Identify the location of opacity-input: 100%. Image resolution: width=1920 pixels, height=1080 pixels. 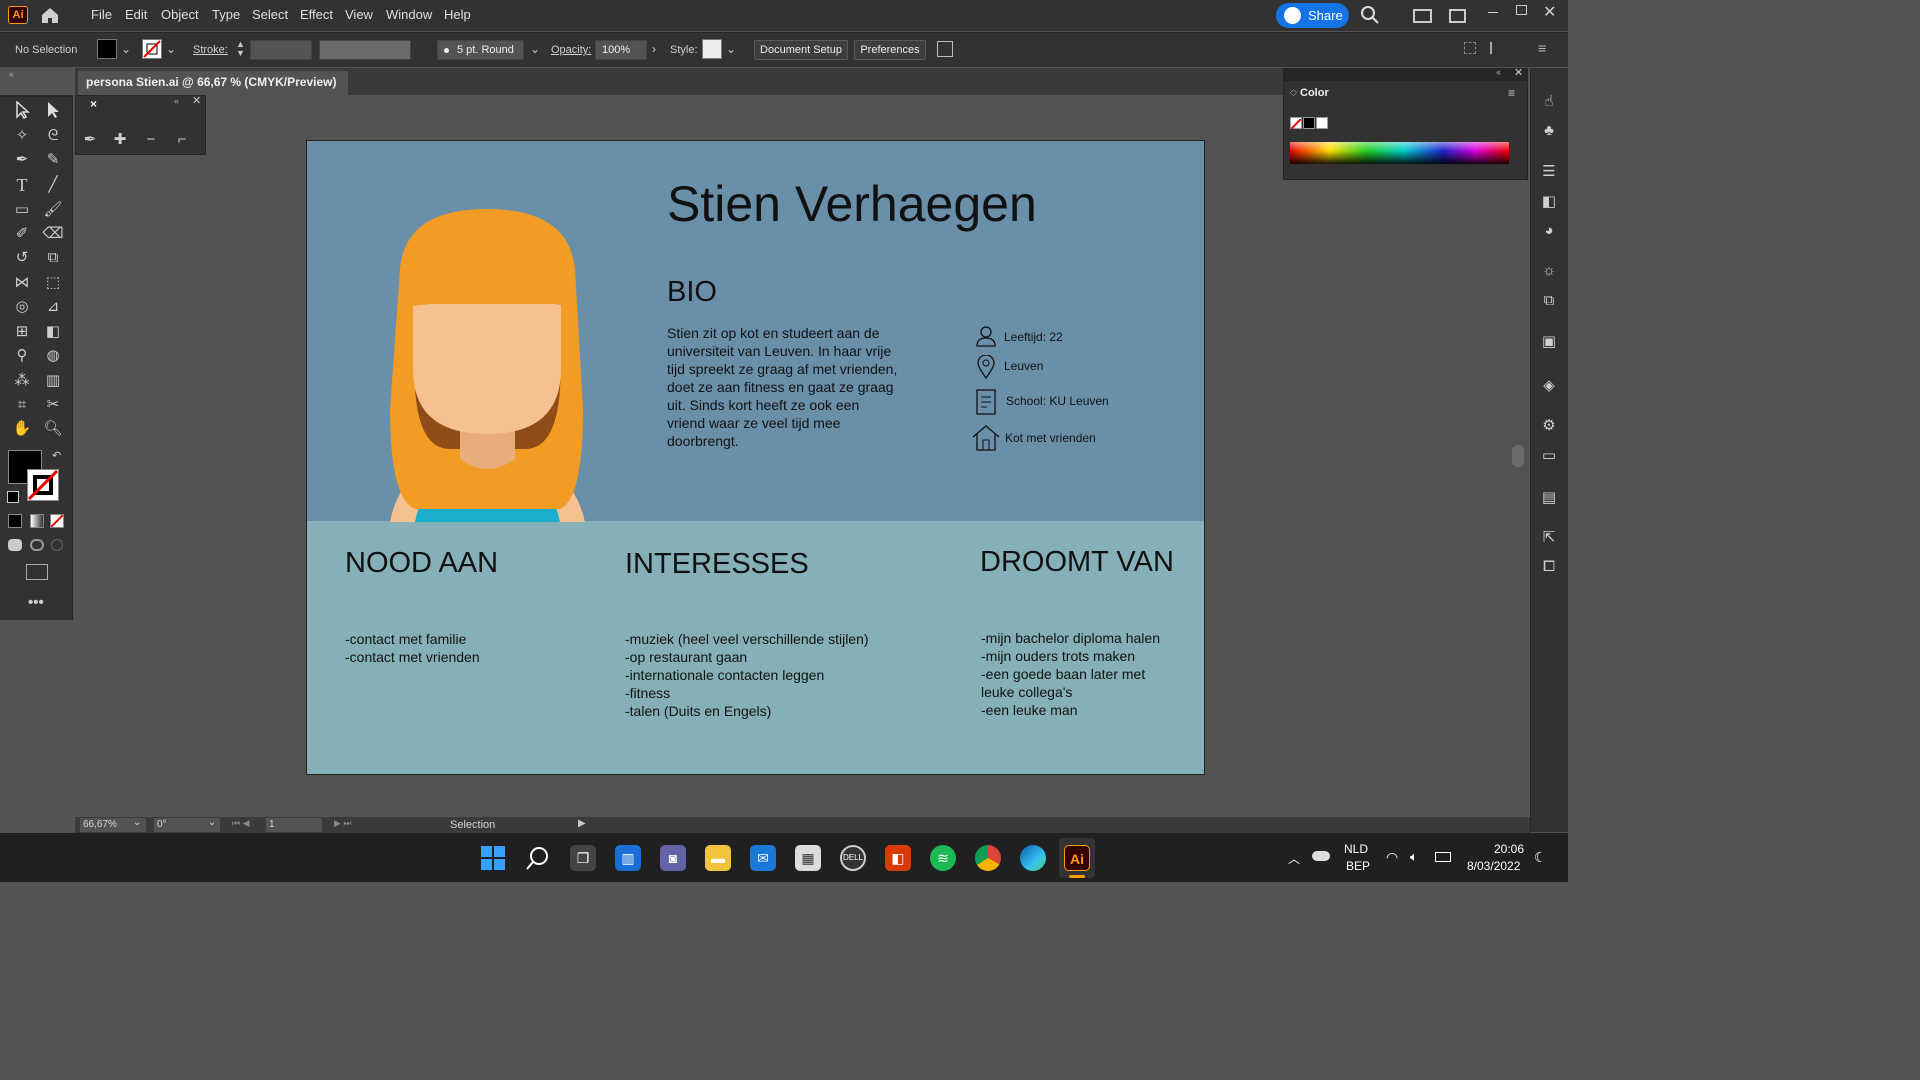
(621, 50).